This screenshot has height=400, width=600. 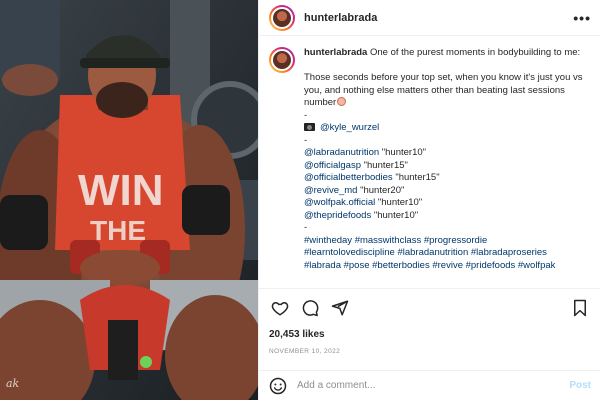 I want to click on hashtags-line: #wintheday #masswithclass #progressordie, so click(x=447, y=241).